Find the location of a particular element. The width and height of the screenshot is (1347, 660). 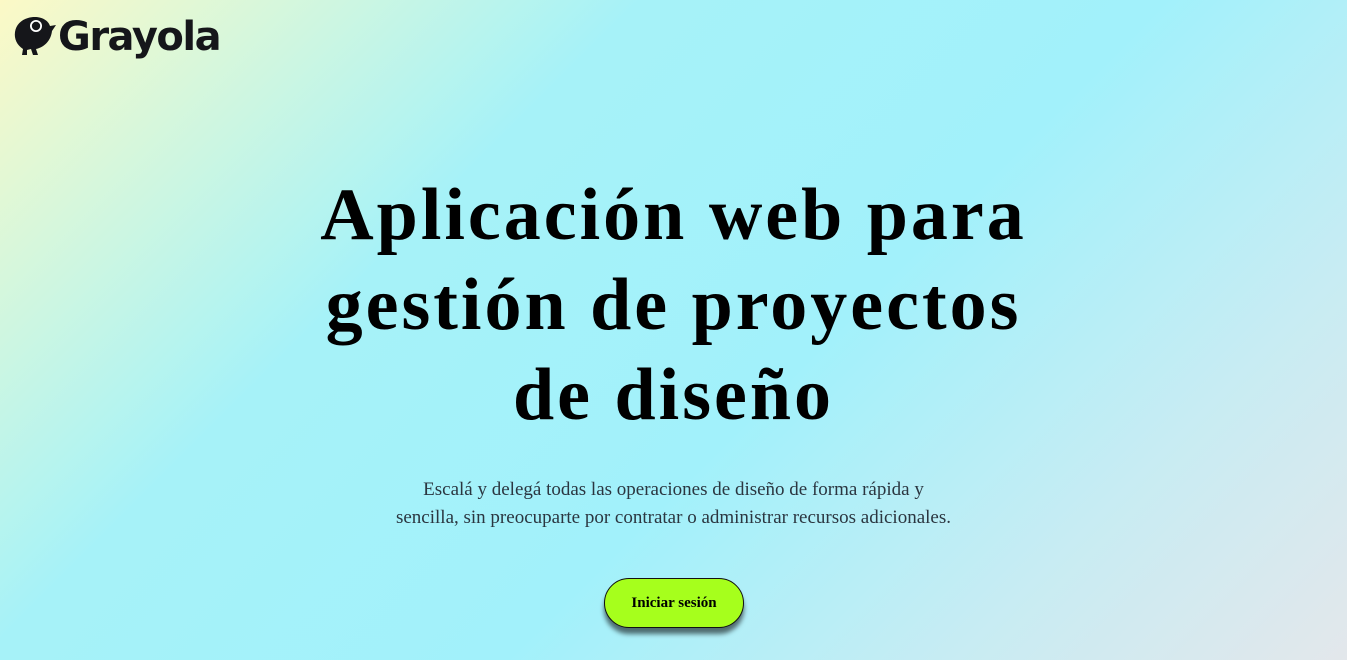

hero-title-line: gestión de proyectos is located at coordinates (673, 305).